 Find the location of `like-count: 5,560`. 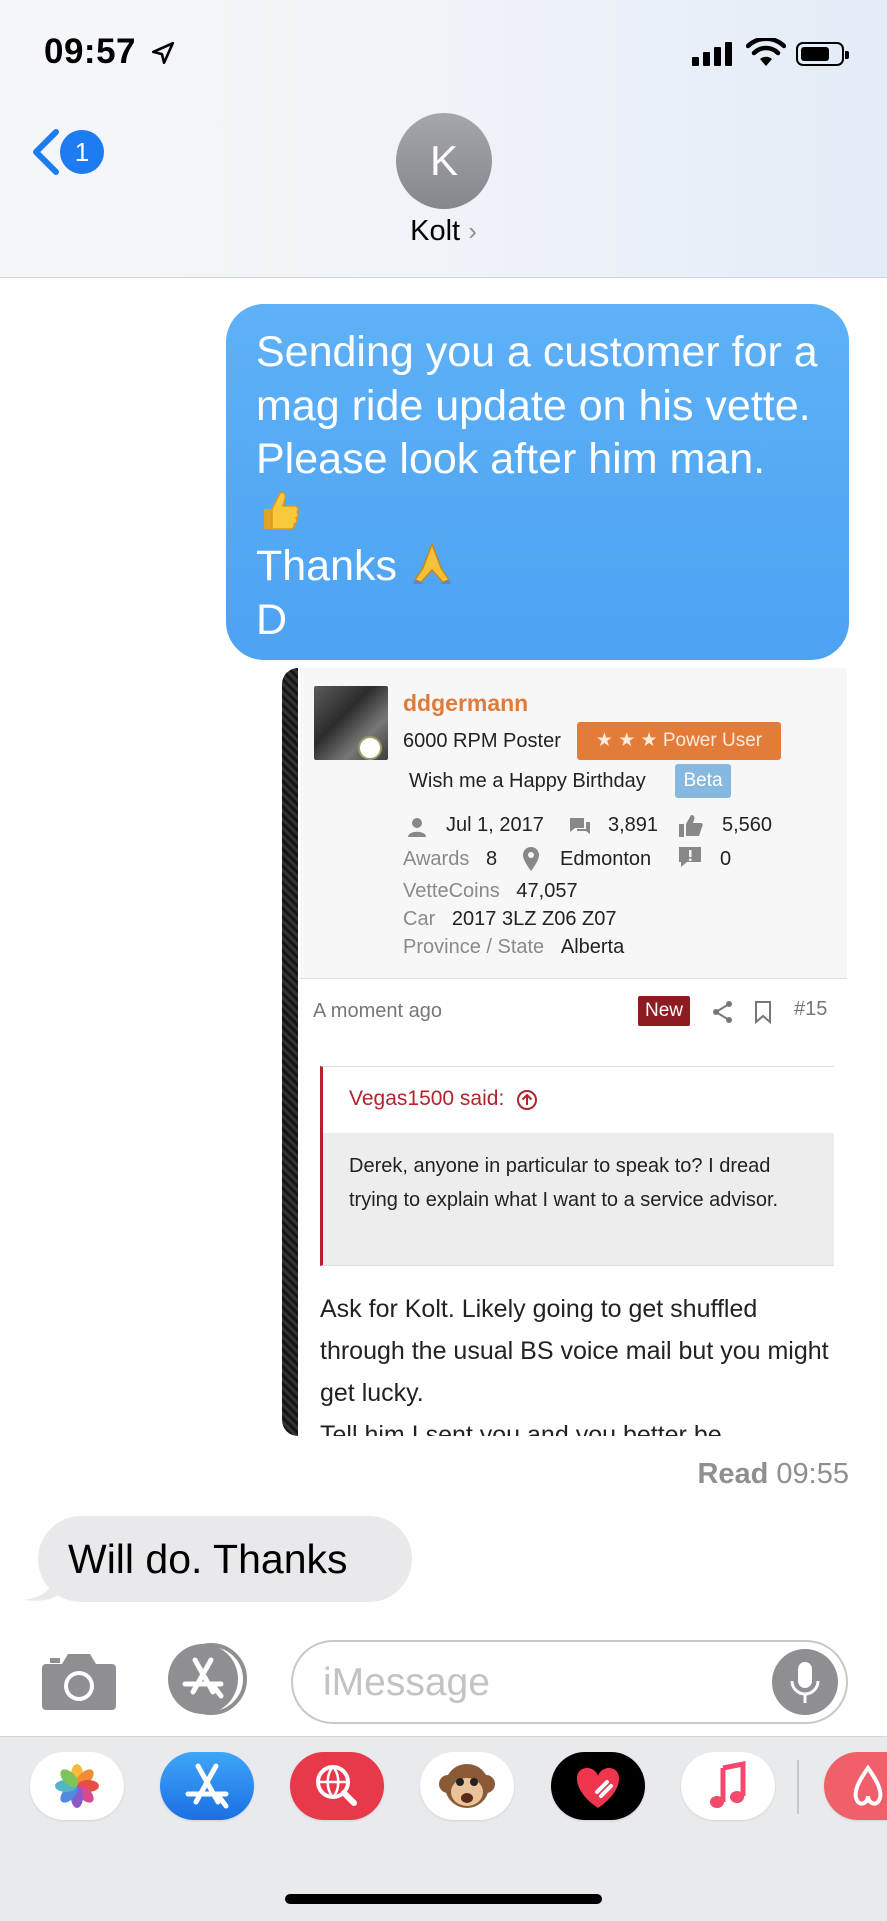

like-count: 5,560 is located at coordinates (747, 825).